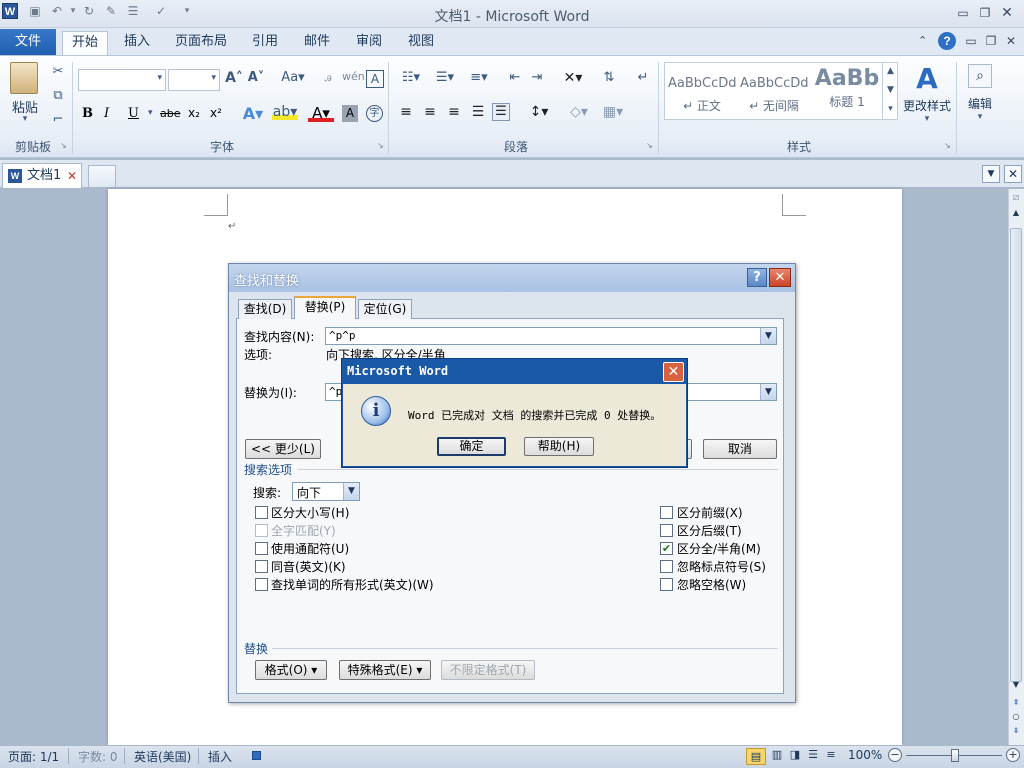 Image resolution: width=1024 pixels, height=768 pixels. Describe the element at coordinates (488, 670) in the screenshot. I see `no-formatting-button: 不限定格式(T)` at that location.